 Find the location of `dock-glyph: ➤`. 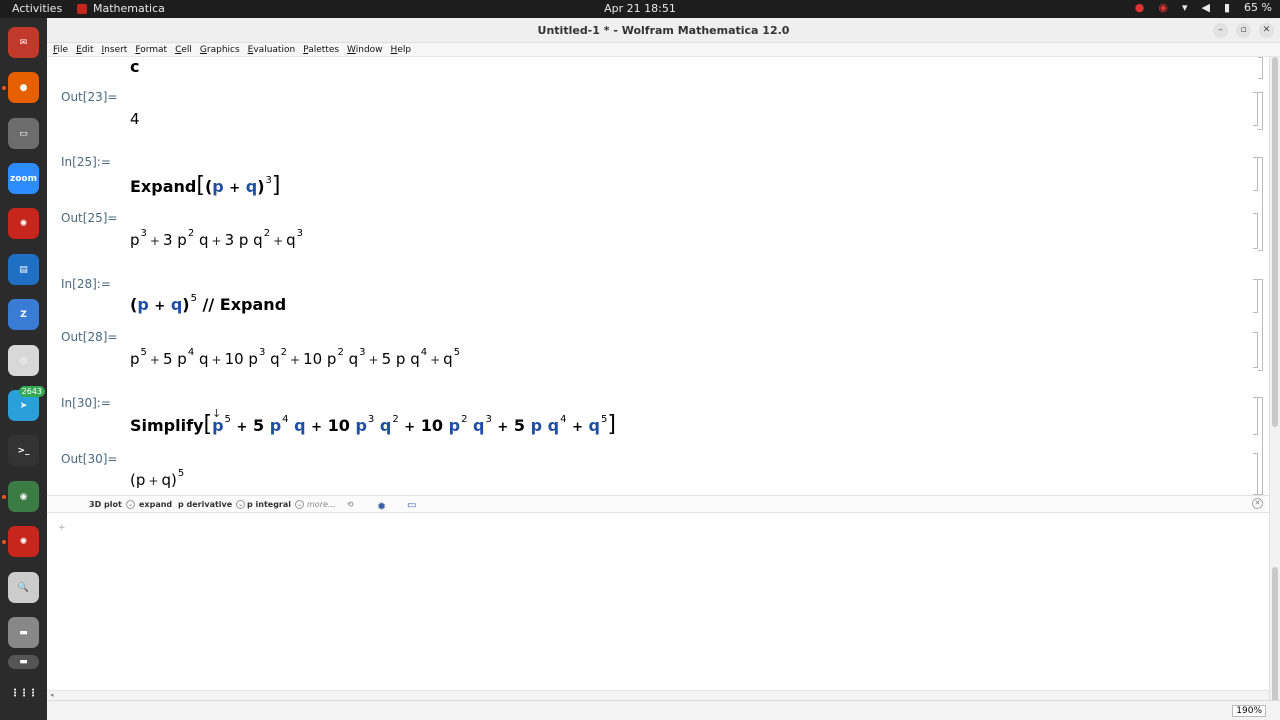

dock-glyph: ➤ is located at coordinates (23, 405).